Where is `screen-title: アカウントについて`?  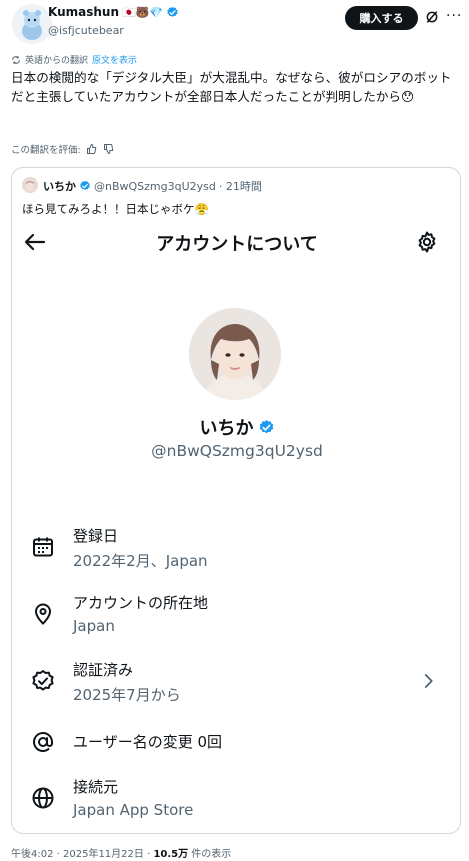
screen-title: アカウントについて is located at coordinates (237, 244).